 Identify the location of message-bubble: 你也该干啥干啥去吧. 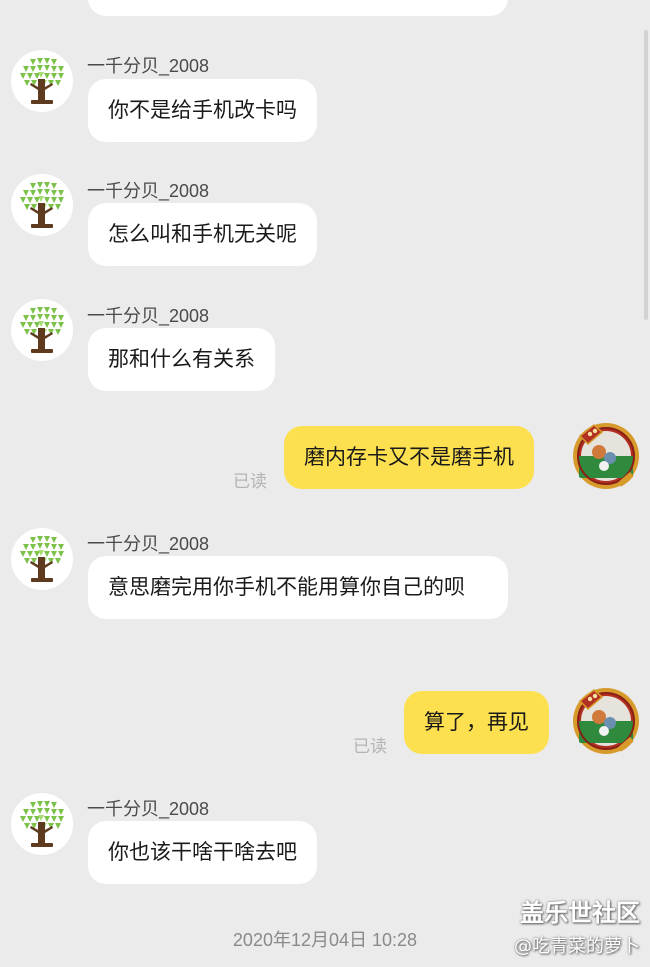
(202, 852).